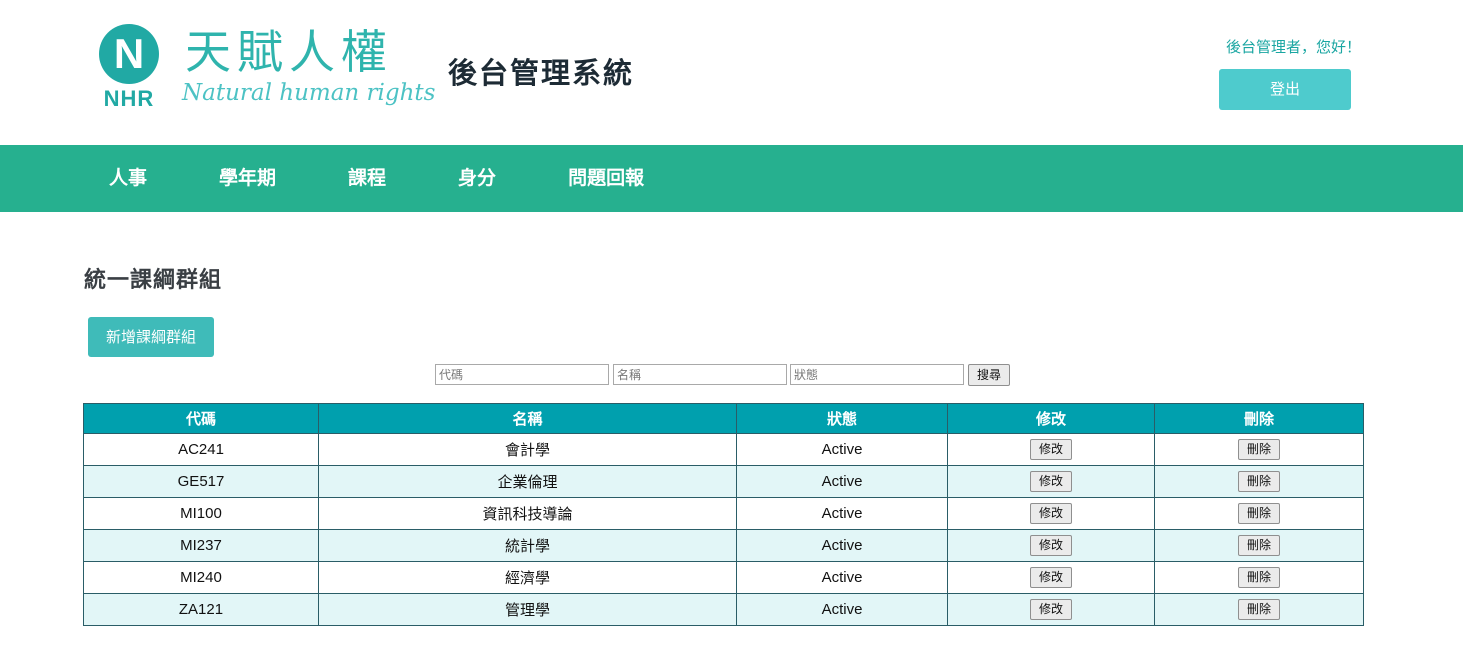 Image resolution: width=1463 pixels, height=656 pixels. I want to click on system-title: 後台管理系統, so click(541, 73).